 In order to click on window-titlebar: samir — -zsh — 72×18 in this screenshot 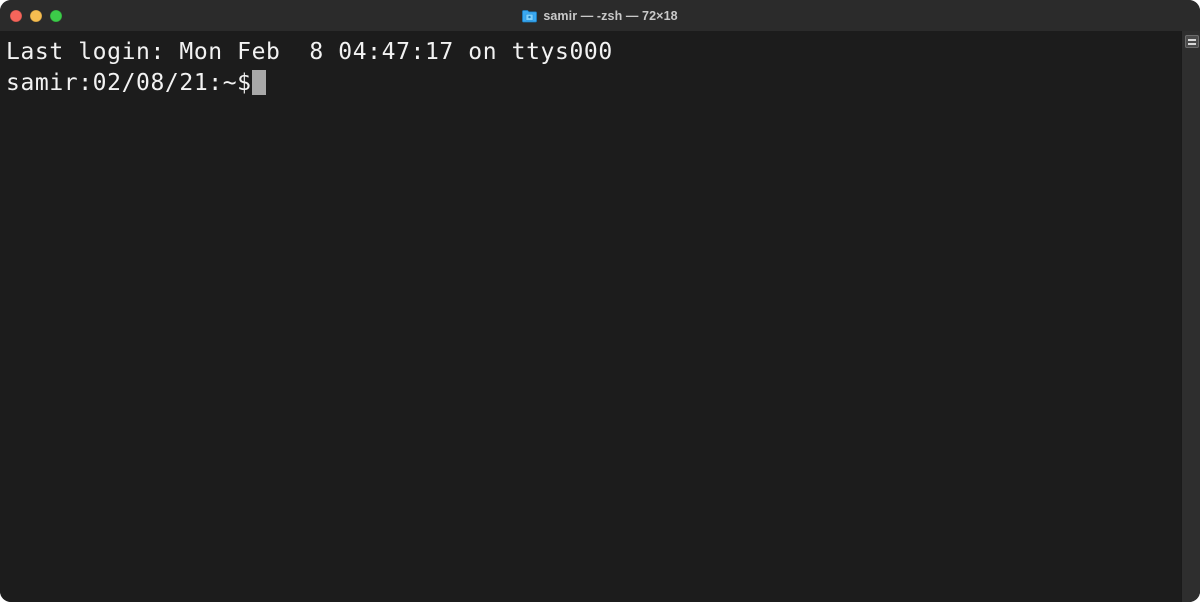, I will do `click(600, 16)`.